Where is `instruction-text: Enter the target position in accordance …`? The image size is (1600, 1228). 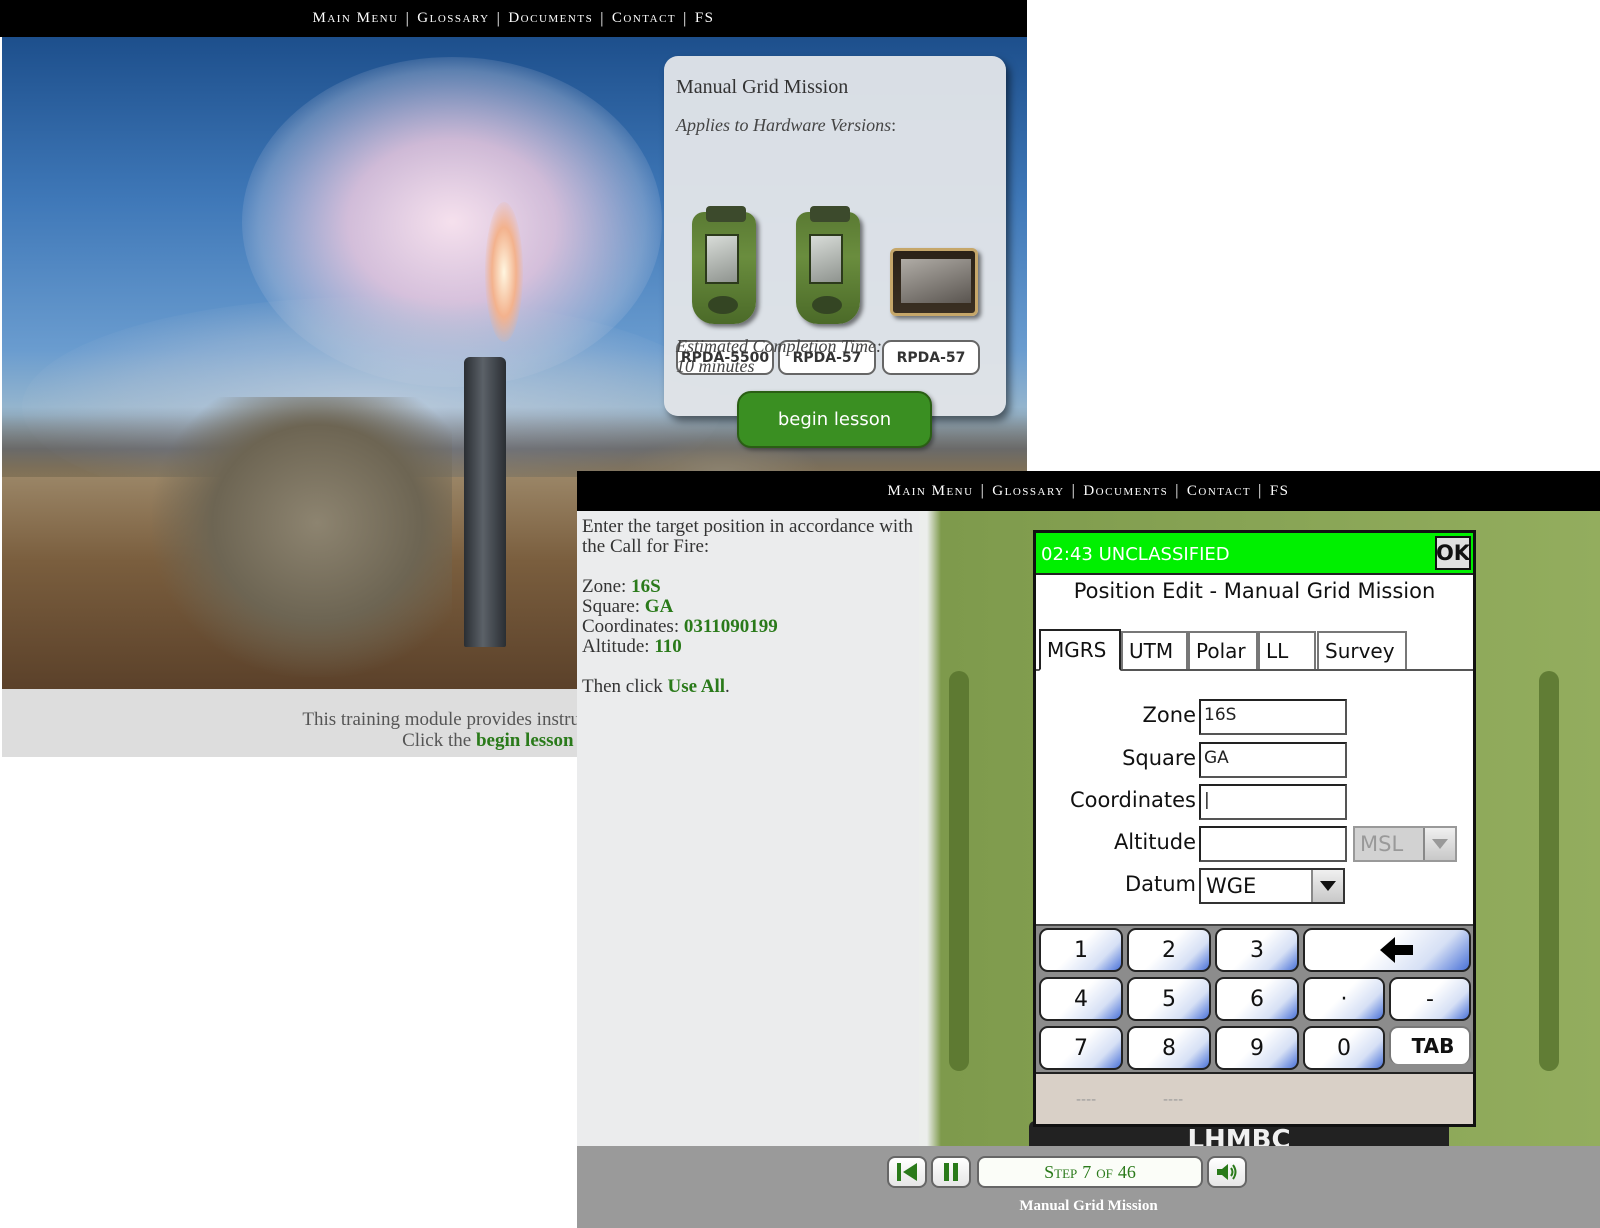
instruction-text: Enter the target position in accordance … is located at coordinates (747, 536).